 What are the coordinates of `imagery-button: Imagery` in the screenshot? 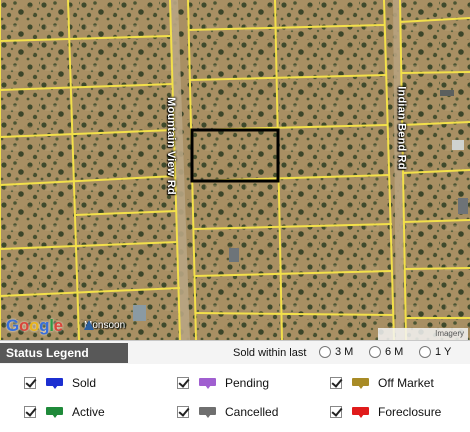 It's located at (423, 334).